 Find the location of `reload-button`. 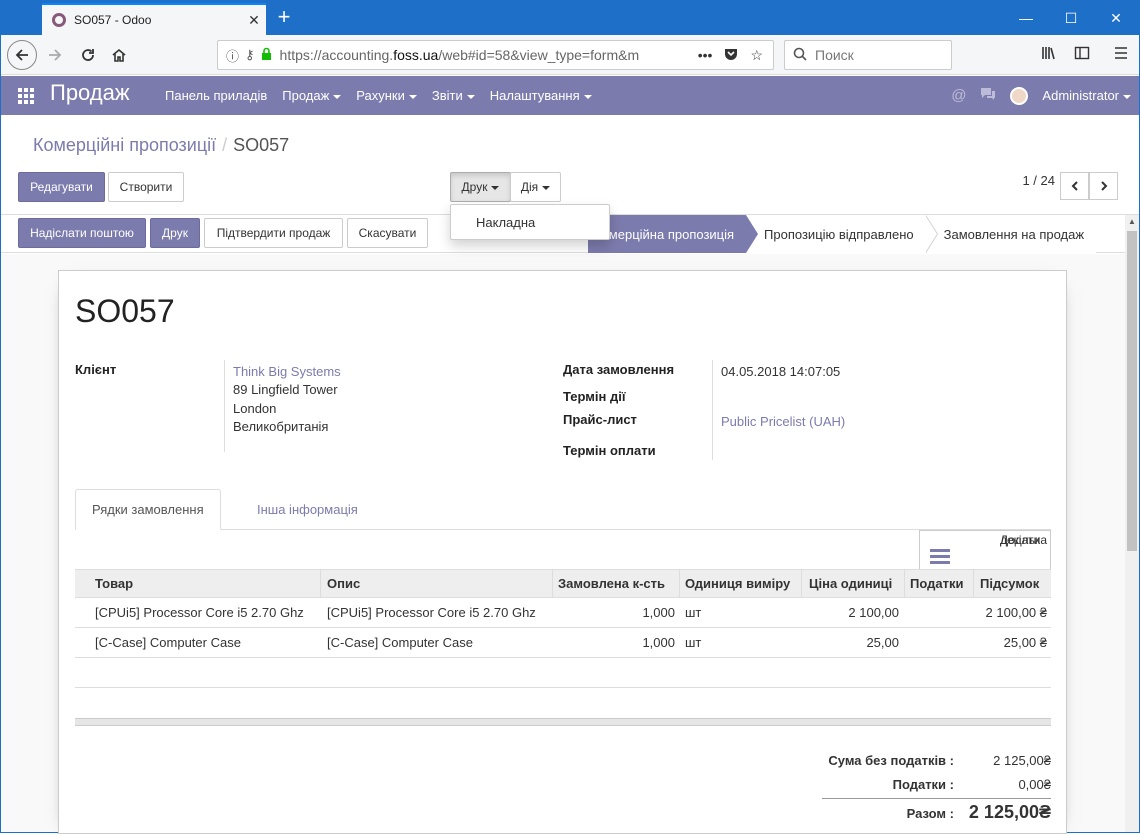

reload-button is located at coordinates (88, 55).